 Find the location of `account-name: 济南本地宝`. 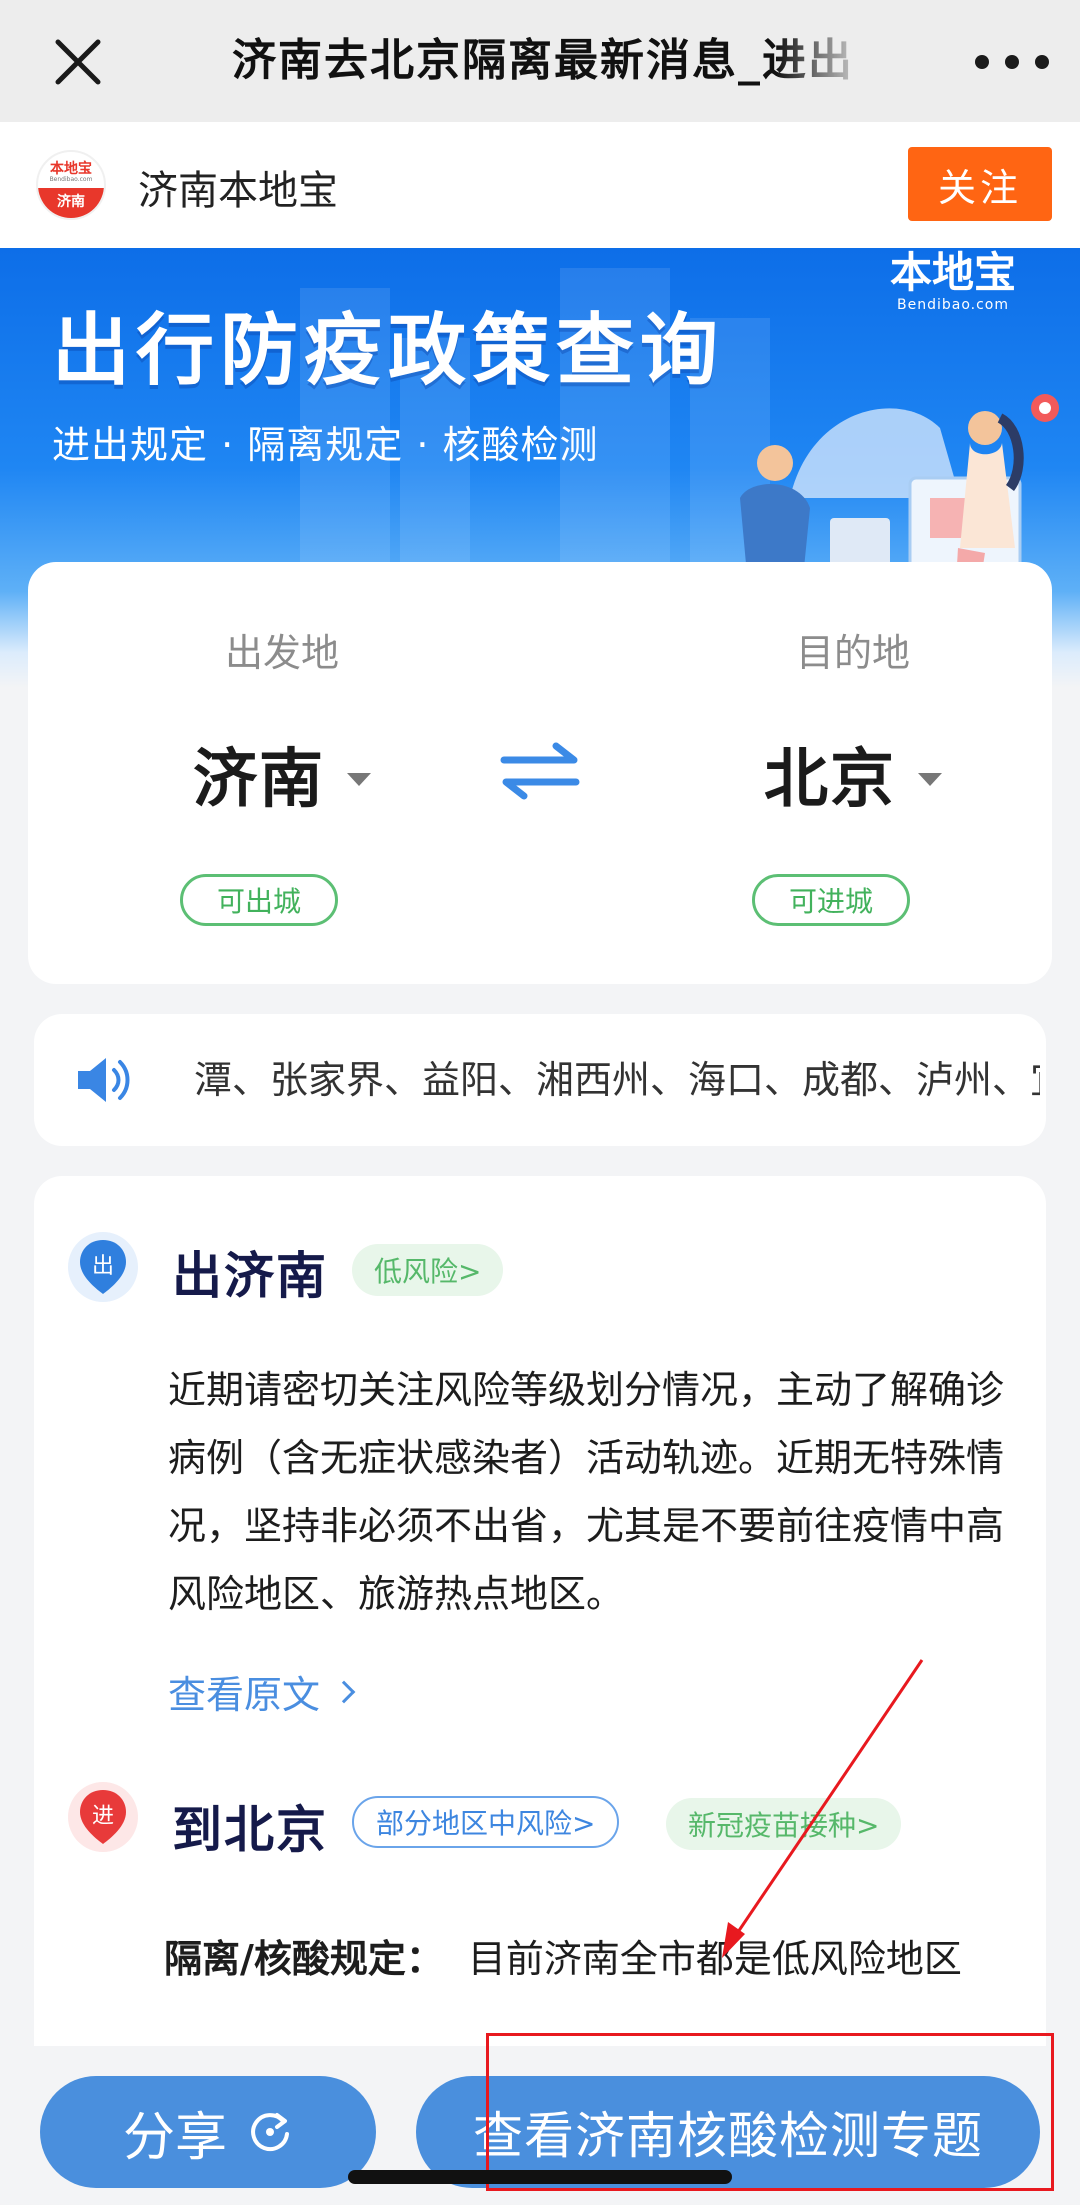

account-name: 济南本地宝 is located at coordinates (238, 187).